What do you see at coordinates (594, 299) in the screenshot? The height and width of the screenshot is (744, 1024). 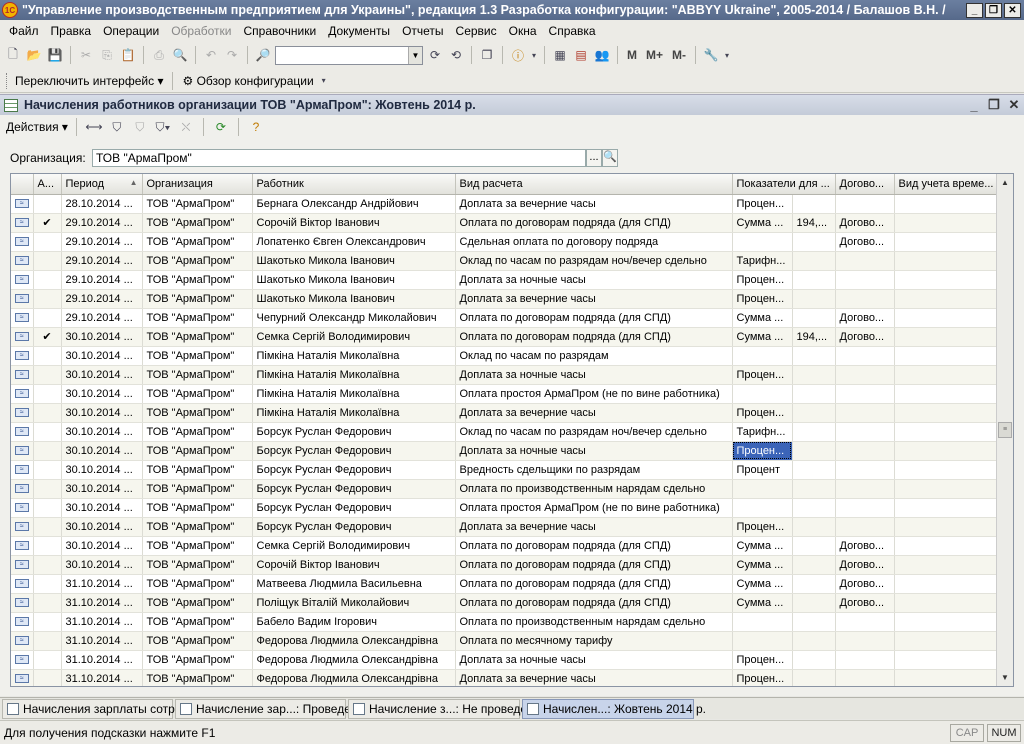 I see `calculation-type-cell: Доплата за вечерние часы` at bounding box center [594, 299].